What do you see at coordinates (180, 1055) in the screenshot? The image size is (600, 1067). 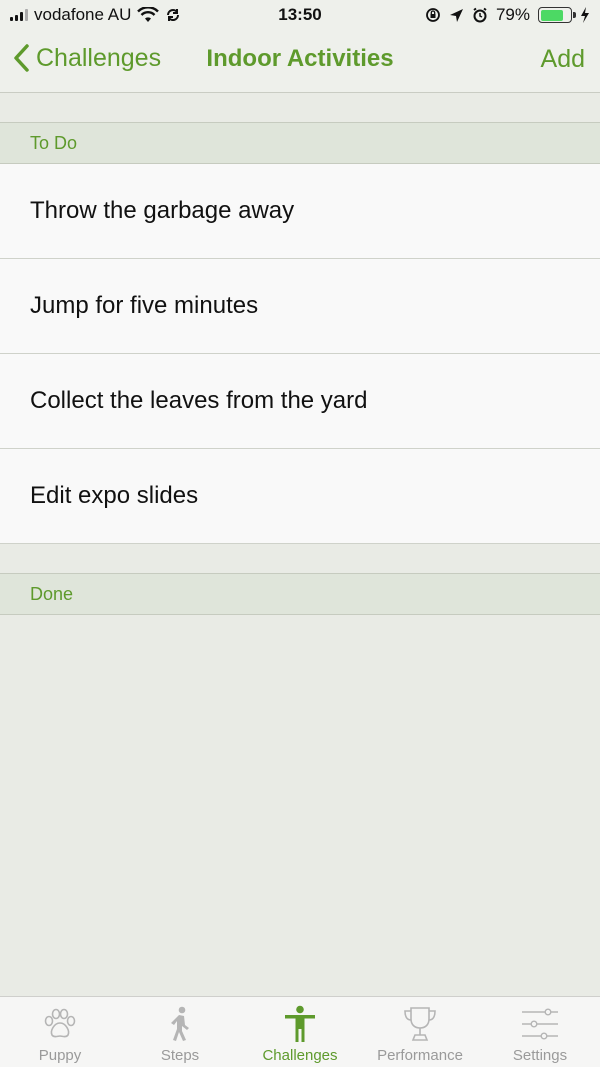 I see `tab-steps-label: Steps` at bounding box center [180, 1055].